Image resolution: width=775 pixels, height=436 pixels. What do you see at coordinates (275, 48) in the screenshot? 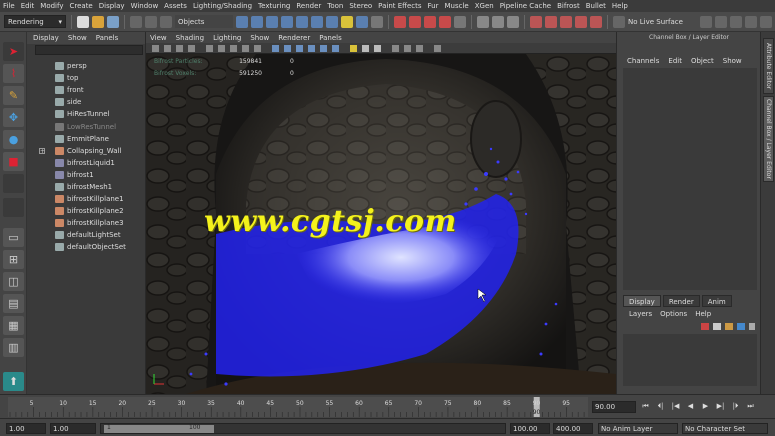
I see `wireframe-icon` at bounding box center [275, 48].